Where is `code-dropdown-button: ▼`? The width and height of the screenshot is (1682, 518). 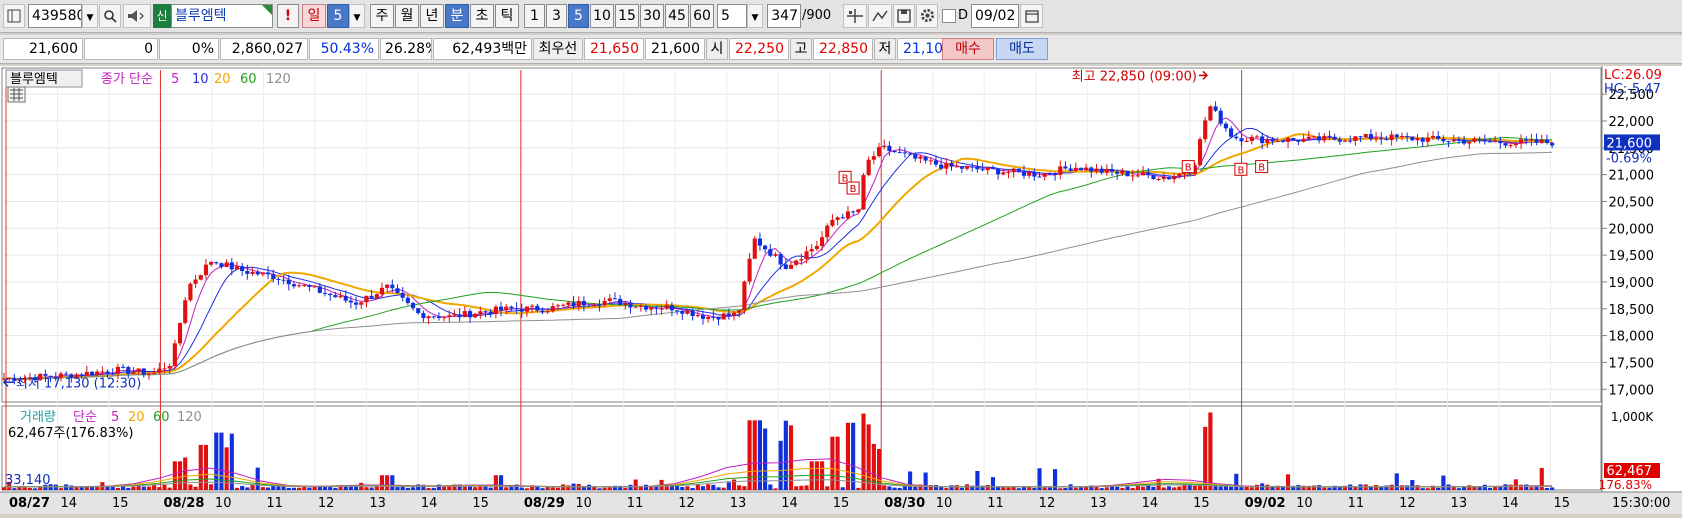
code-dropdown-button: ▼ is located at coordinates (90, 16).